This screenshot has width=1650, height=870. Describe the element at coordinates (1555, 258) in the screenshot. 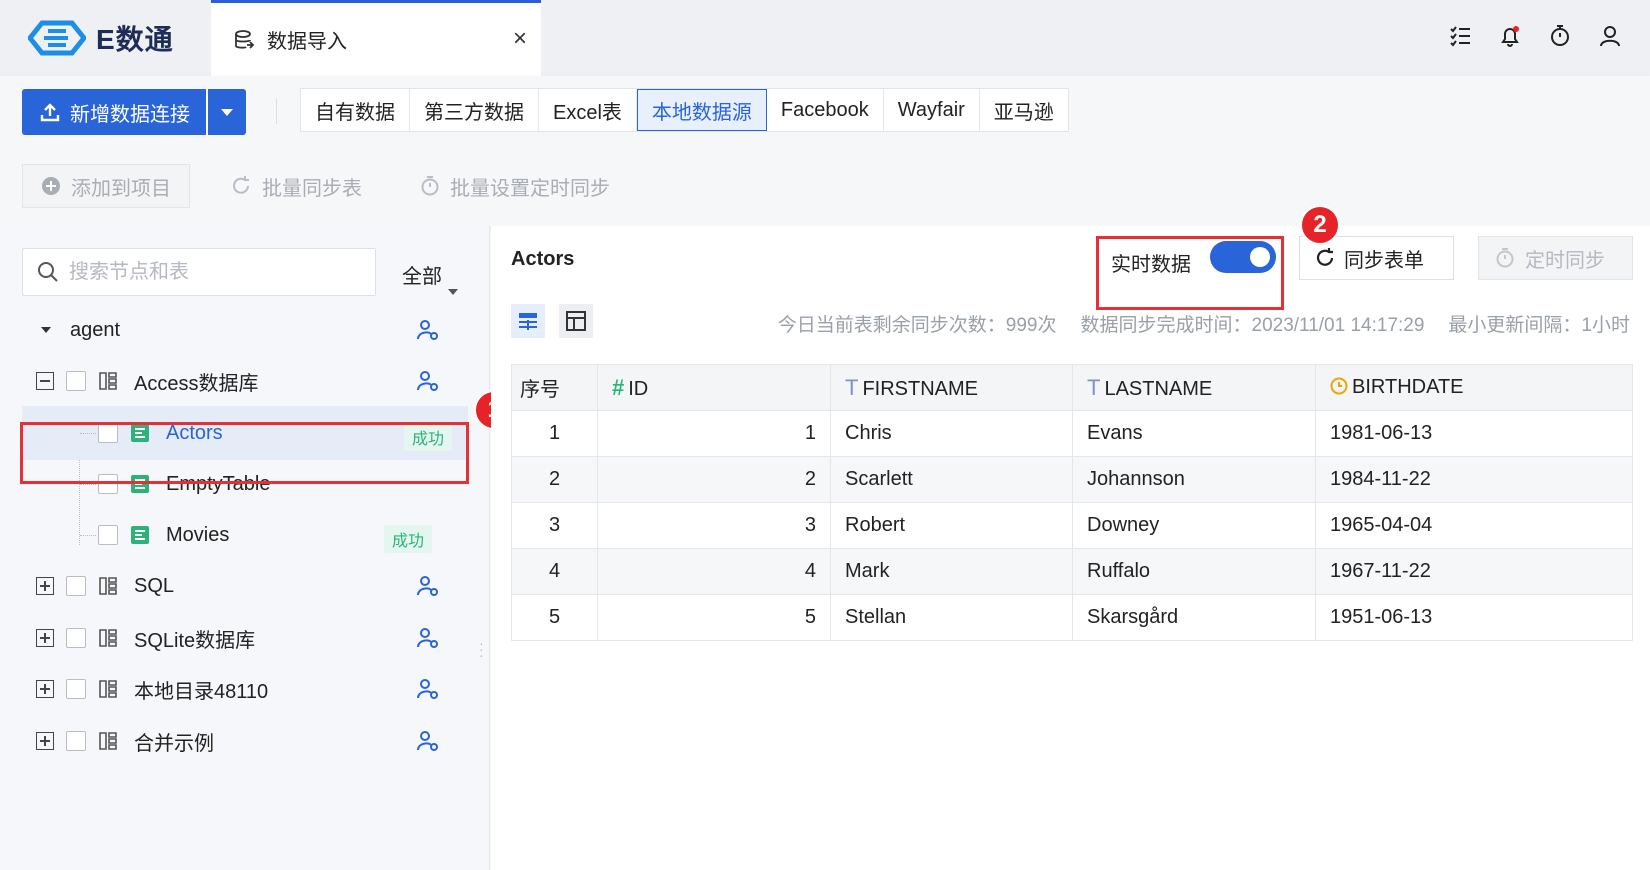

I see `scheduled-sync-button: 定时同步` at that location.